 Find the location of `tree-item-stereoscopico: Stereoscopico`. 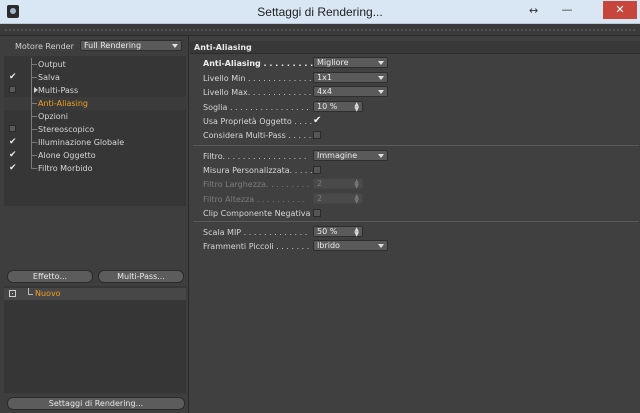

tree-item-stereoscopico: Stereoscopico is located at coordinates (95, 129).